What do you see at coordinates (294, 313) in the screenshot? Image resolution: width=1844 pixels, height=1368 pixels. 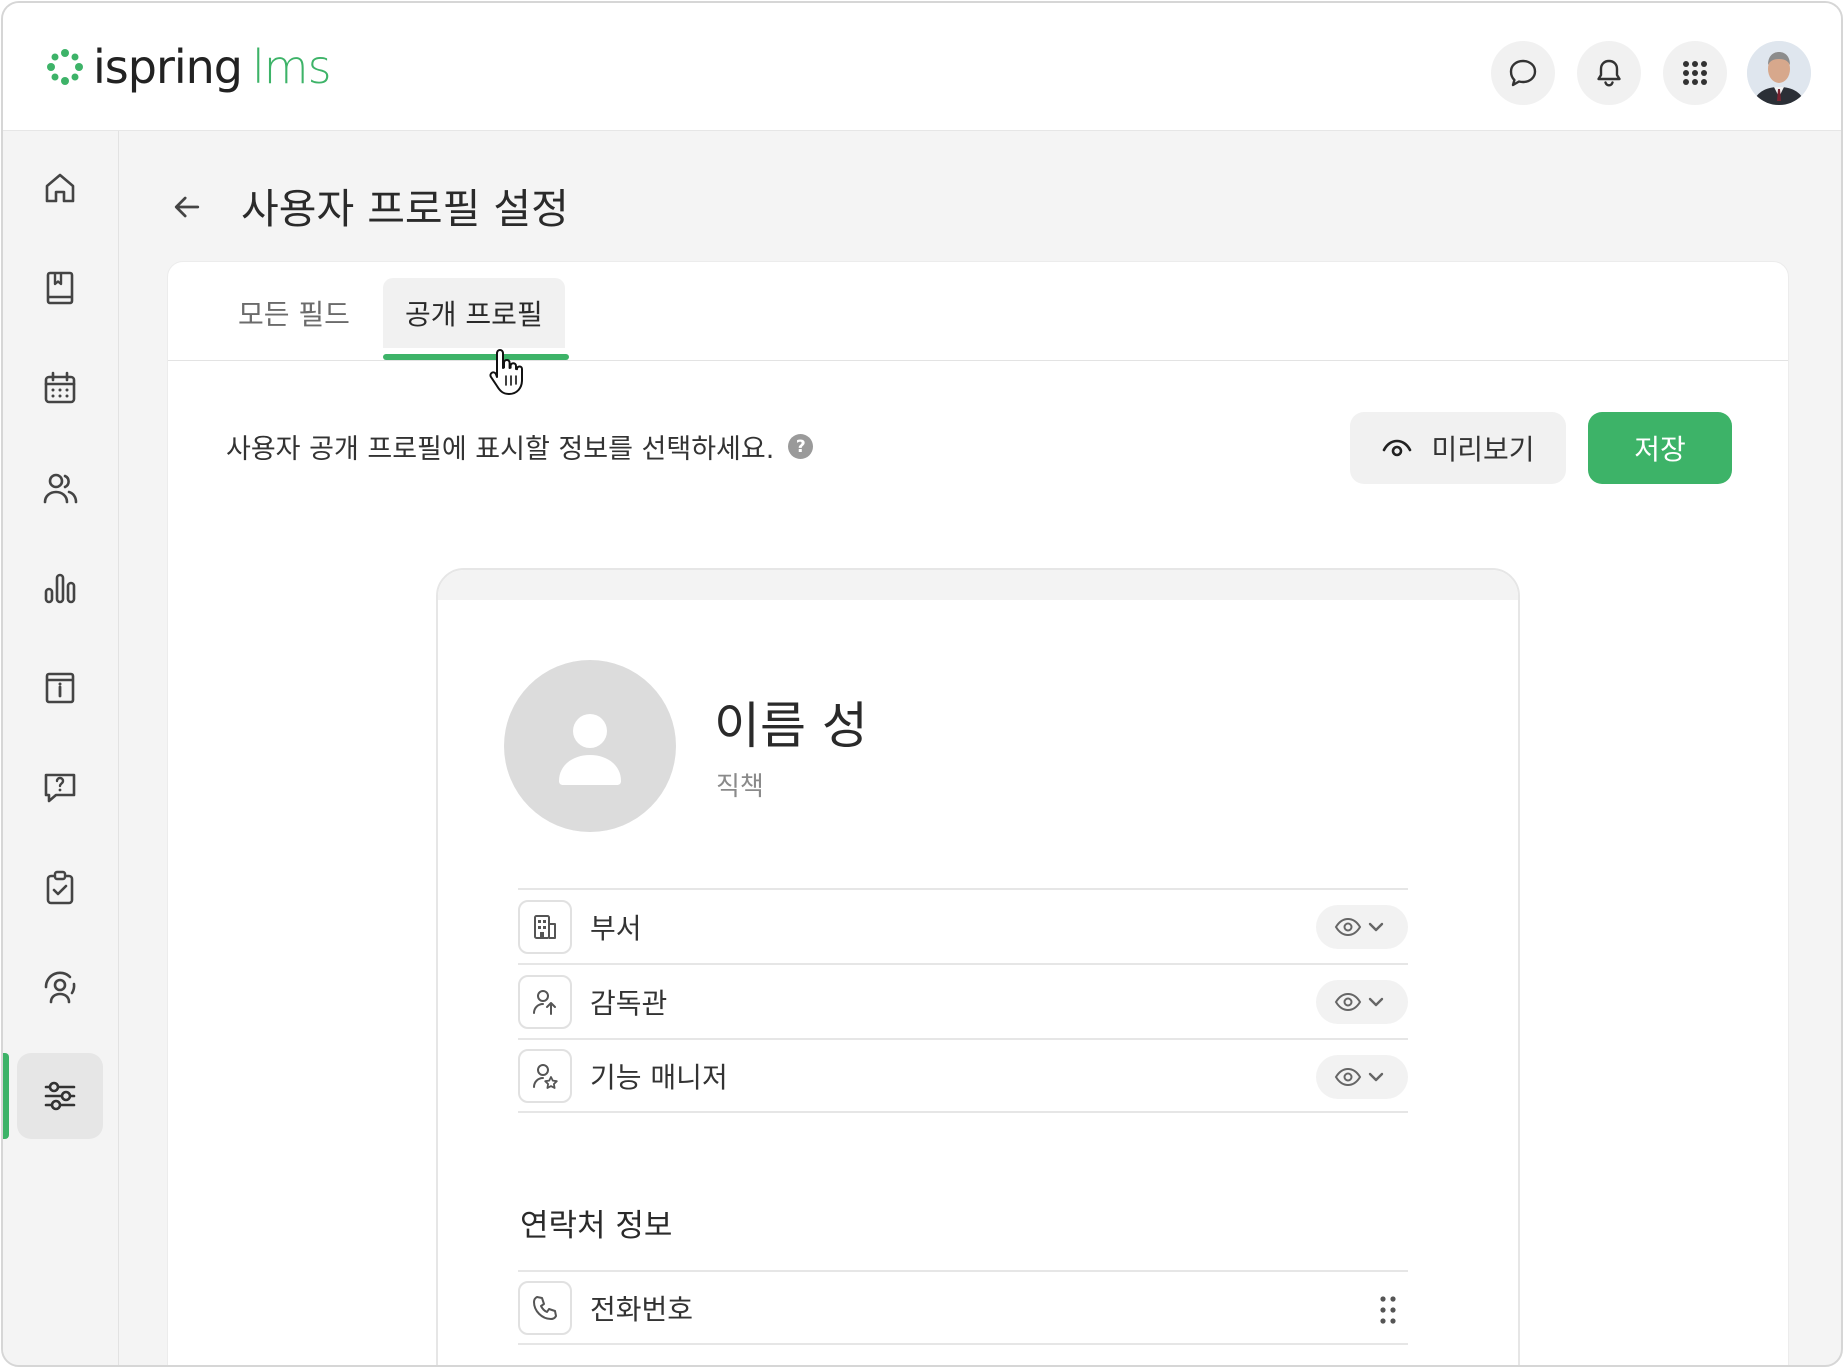 I see `tab-all-fields: 모든 필드` at bounding box center [294, 313].